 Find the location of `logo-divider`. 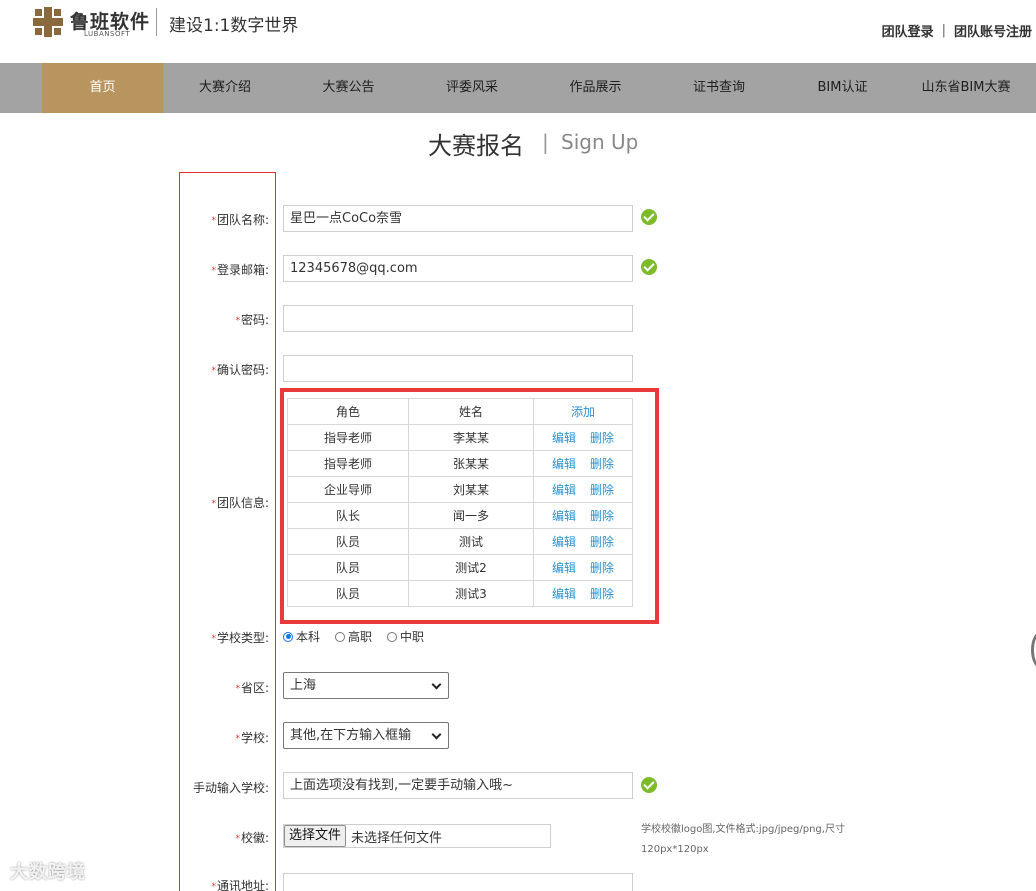

logo-divider is located at coordinates (156, 22).